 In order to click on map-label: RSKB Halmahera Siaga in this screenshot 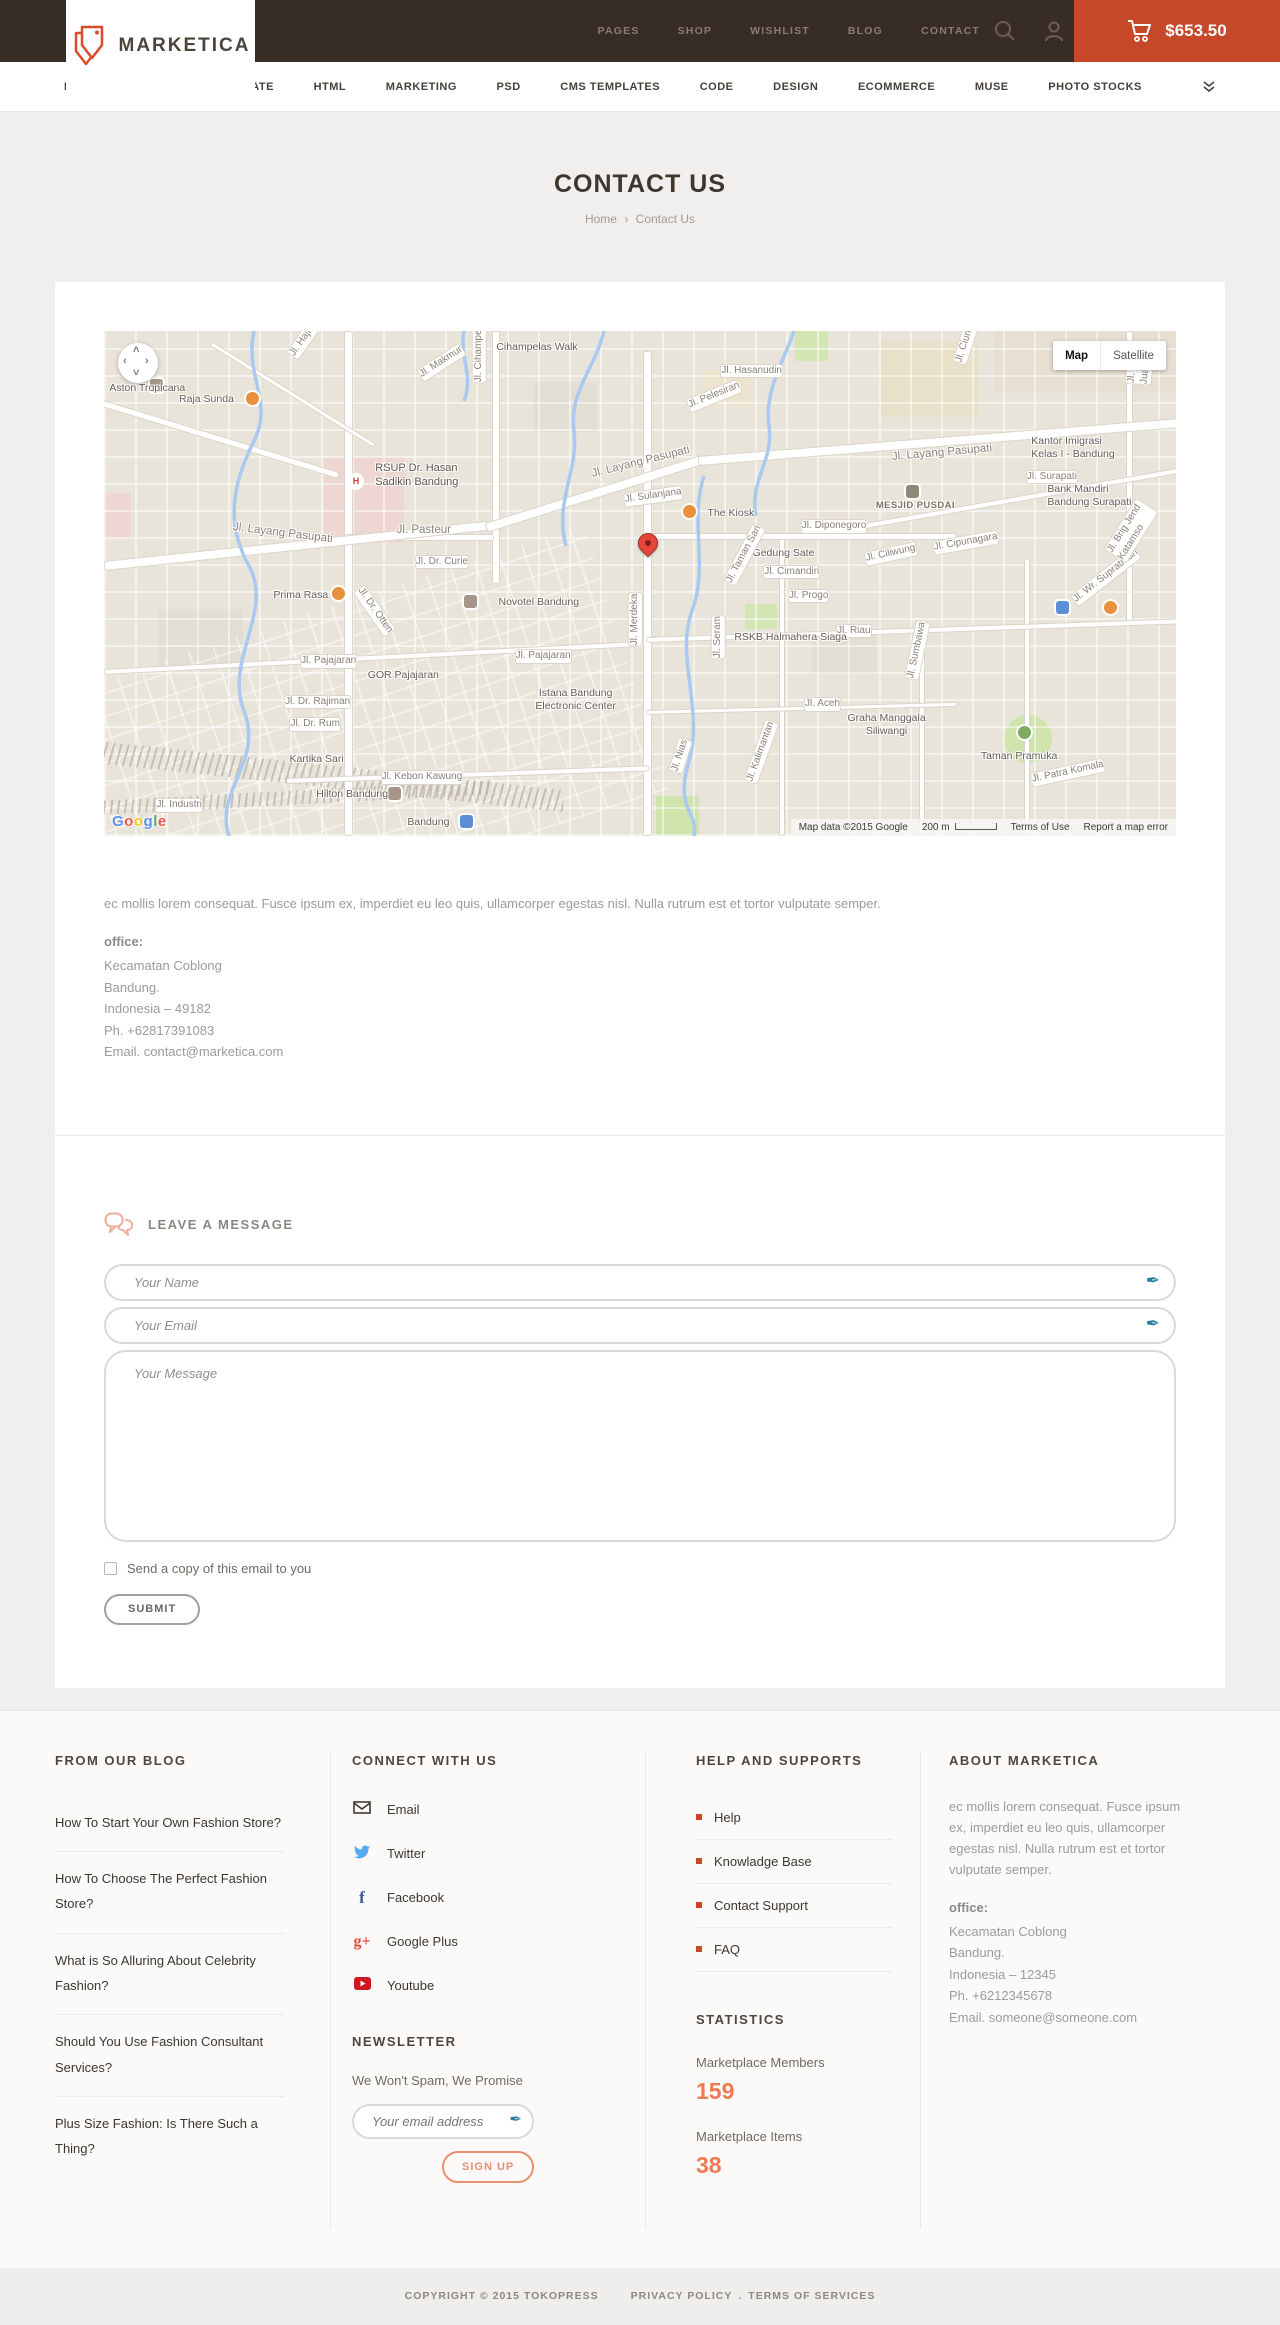, I will do `click(790, 637)`.